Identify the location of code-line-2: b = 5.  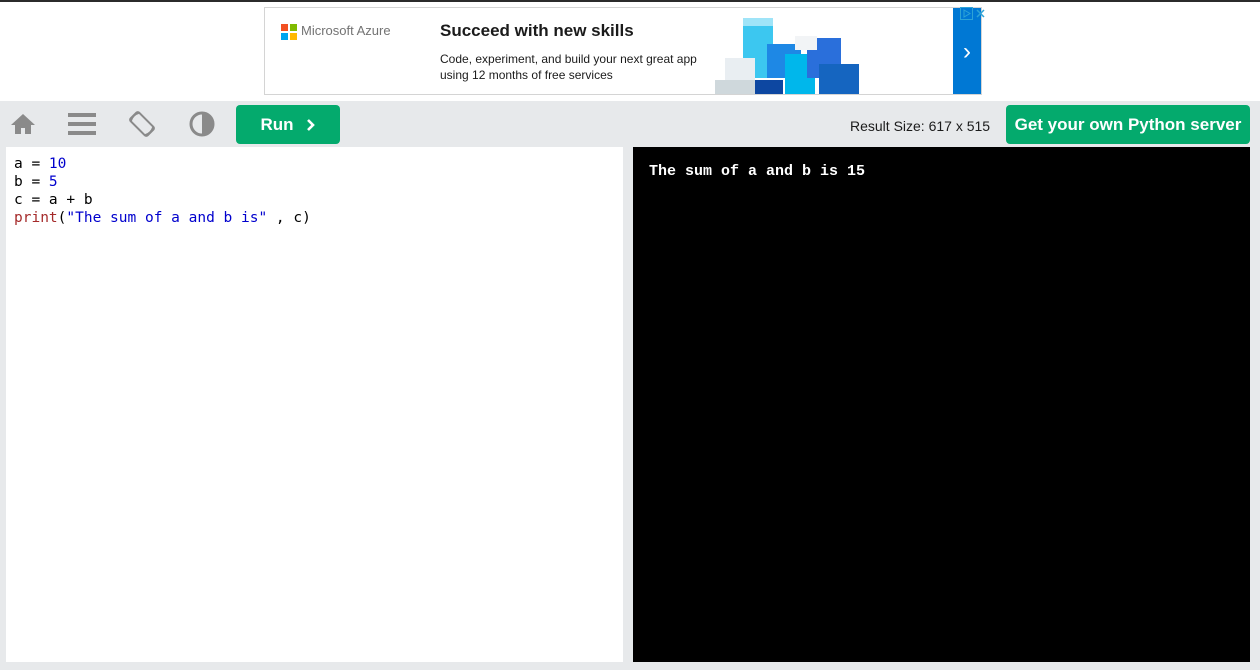
(36, 182).